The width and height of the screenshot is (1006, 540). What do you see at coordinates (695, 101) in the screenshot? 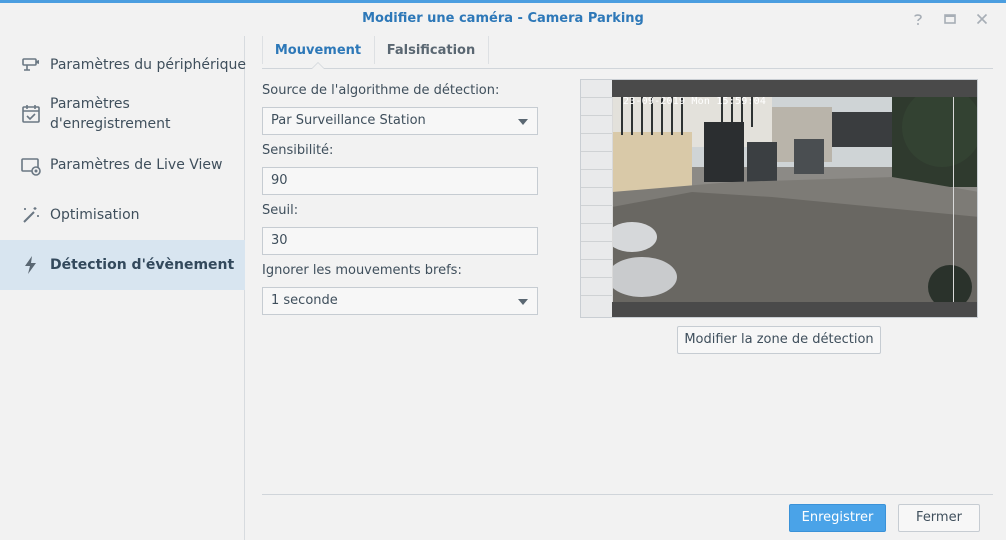
I see `camera-timestamp: 23-09-2019 Mon 15:59:04` at bounding box center [695, 101].